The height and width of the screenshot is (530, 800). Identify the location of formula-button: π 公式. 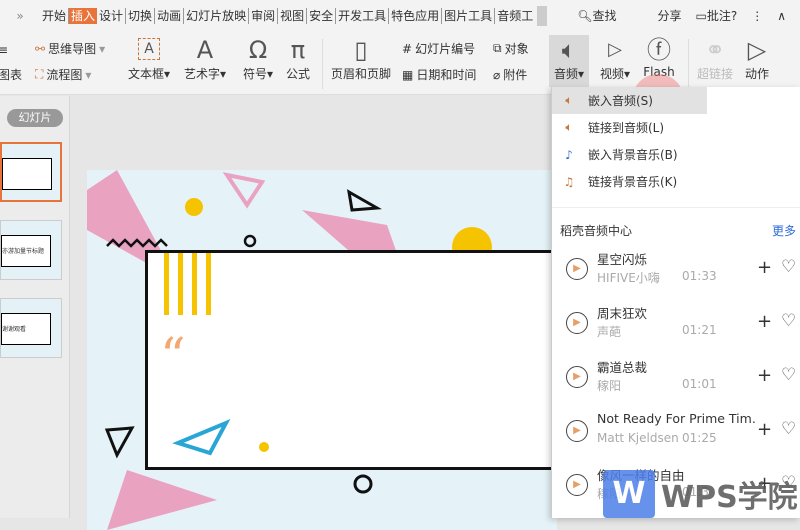
(298, 58).